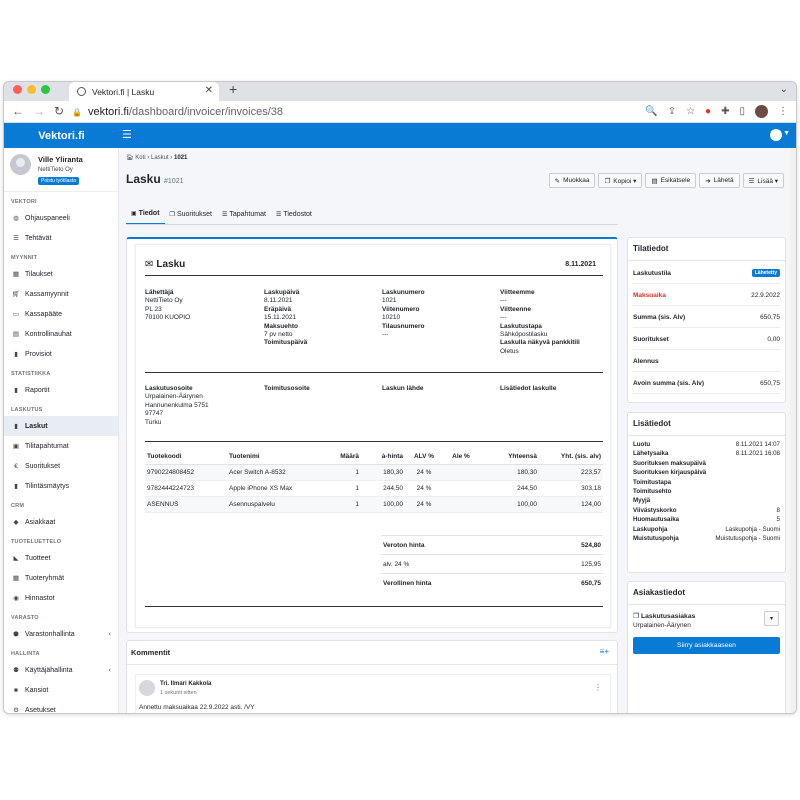 The image size is (800, 800). Describe the element at coordinates (784, 89) in the screenshot. I see `chevron-down-icon: ⌄` at that location.